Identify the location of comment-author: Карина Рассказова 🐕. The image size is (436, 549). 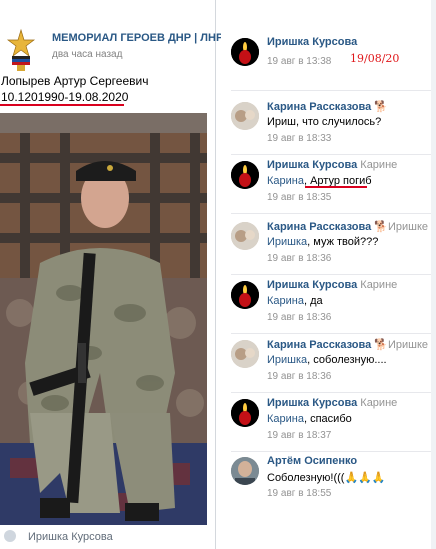
(327, 106).